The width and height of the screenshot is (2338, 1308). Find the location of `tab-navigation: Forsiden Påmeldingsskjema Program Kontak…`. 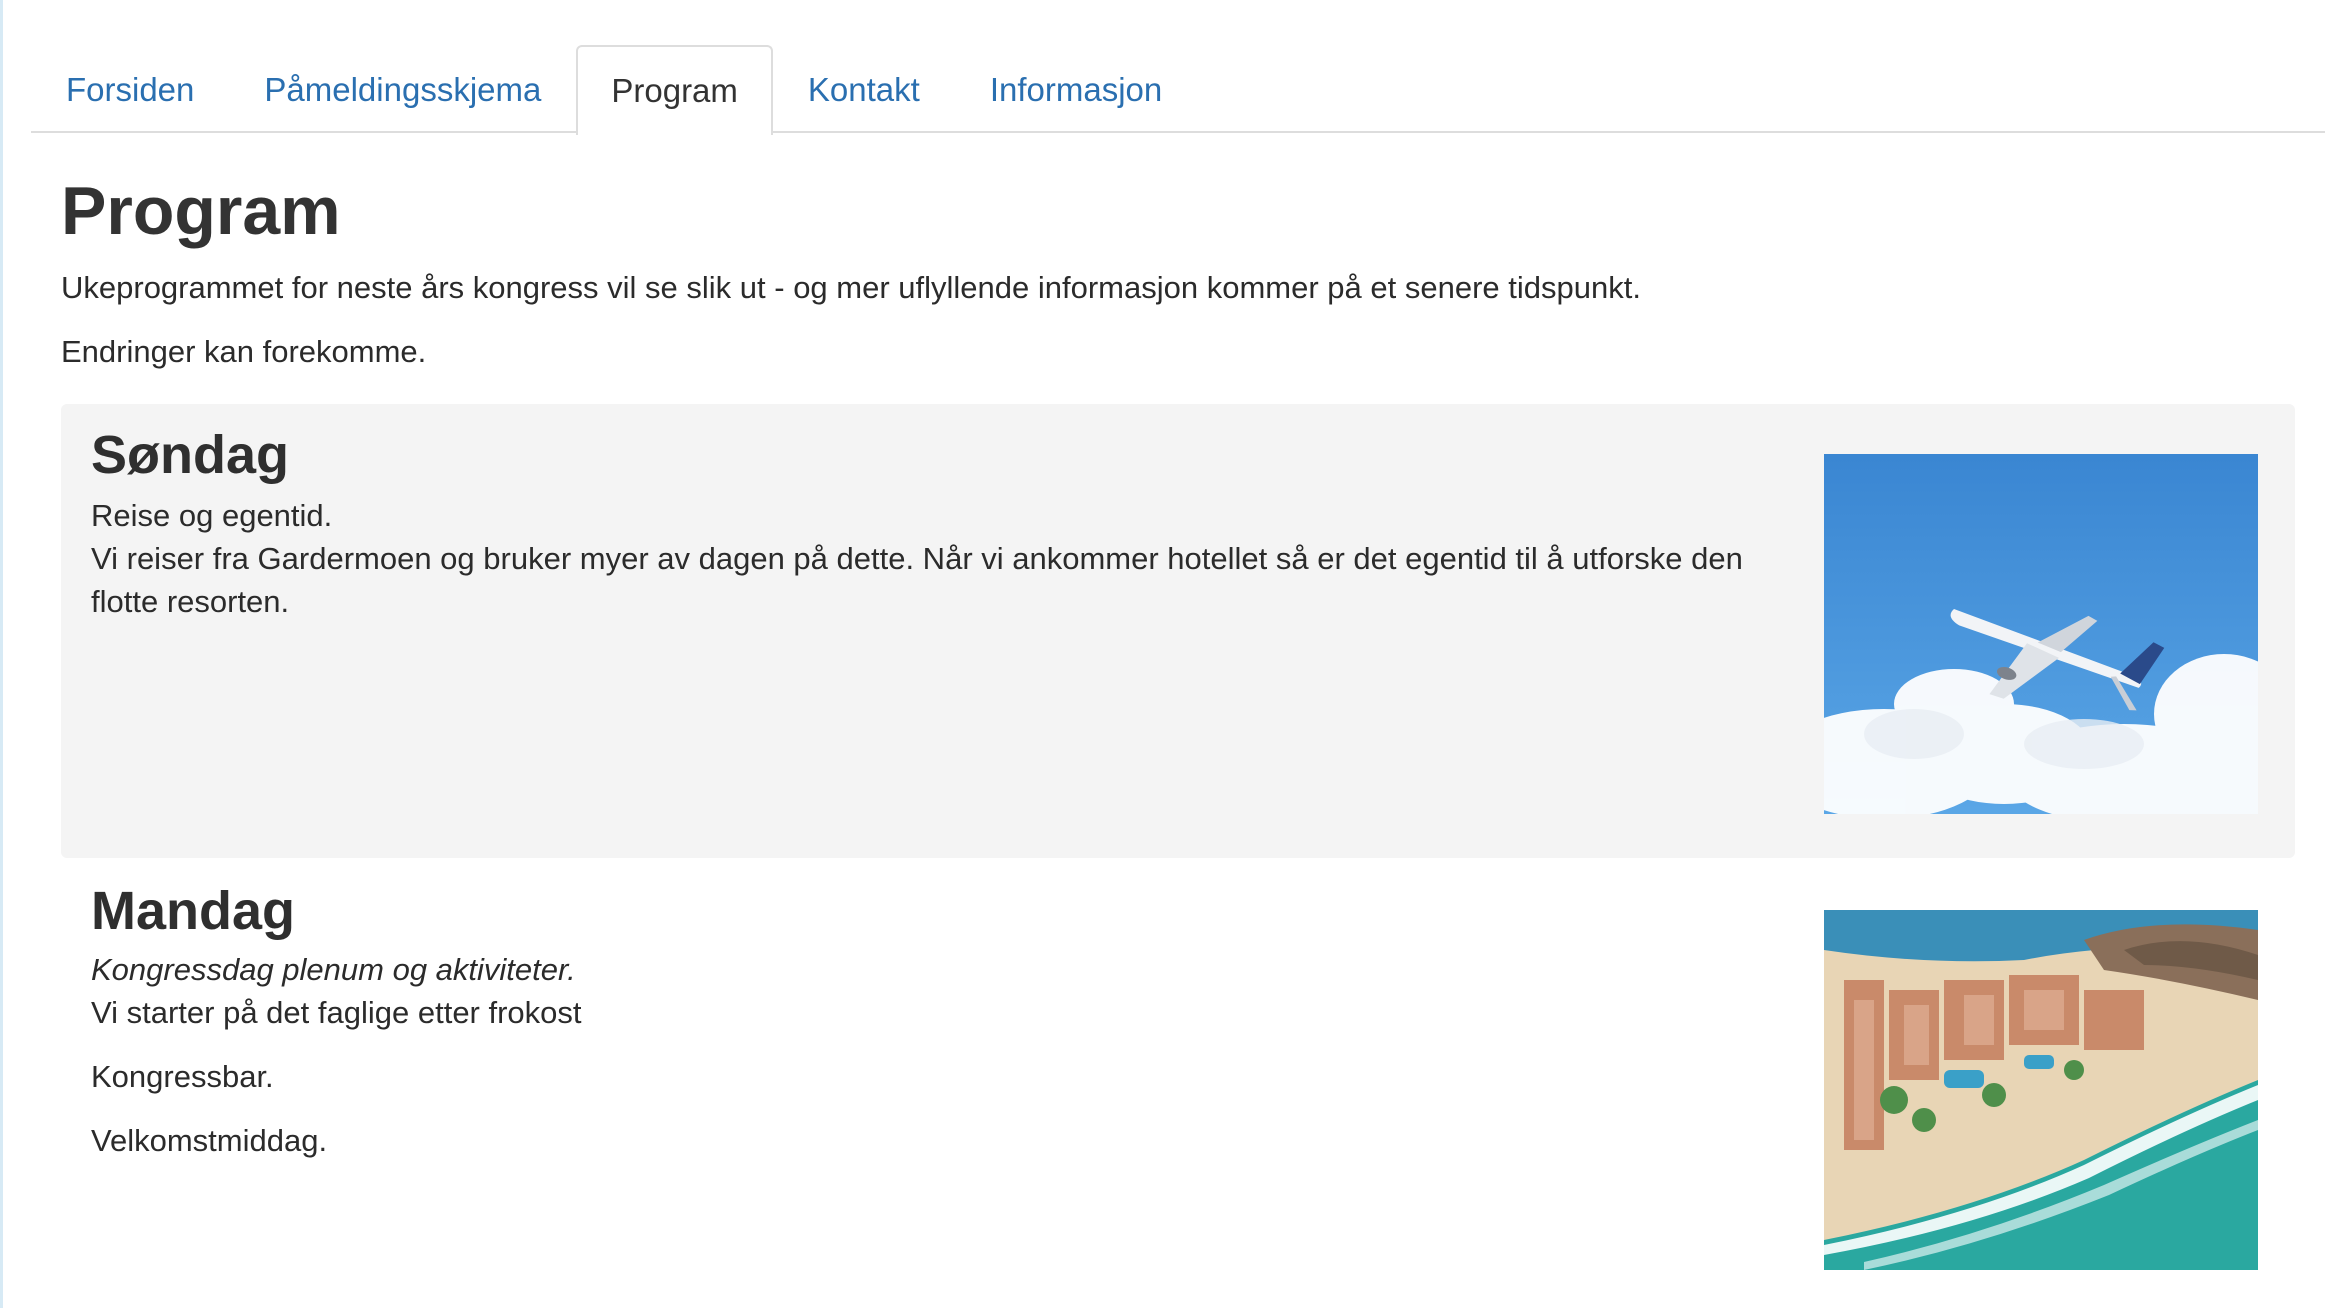

tab-navigation: Forsiden Påmeldingsskjema Program Kontak… is located at coordinates (1178, 90).